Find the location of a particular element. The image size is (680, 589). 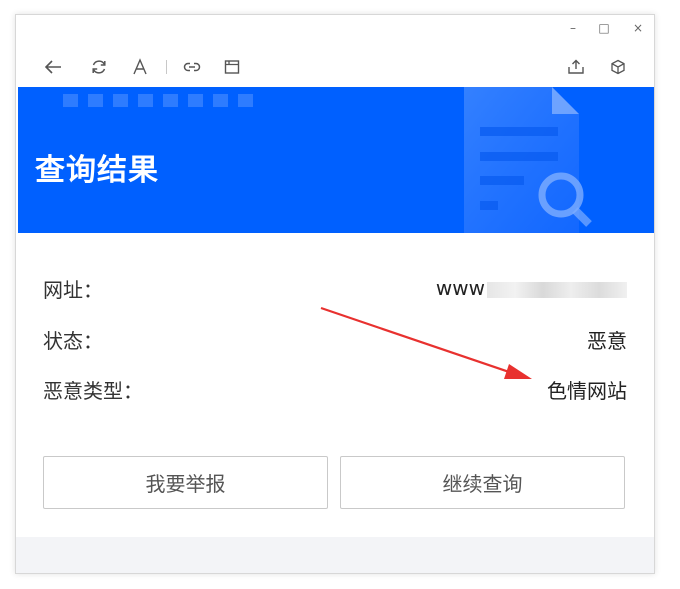

toolbar-separator is located at coordinates (166, 67).